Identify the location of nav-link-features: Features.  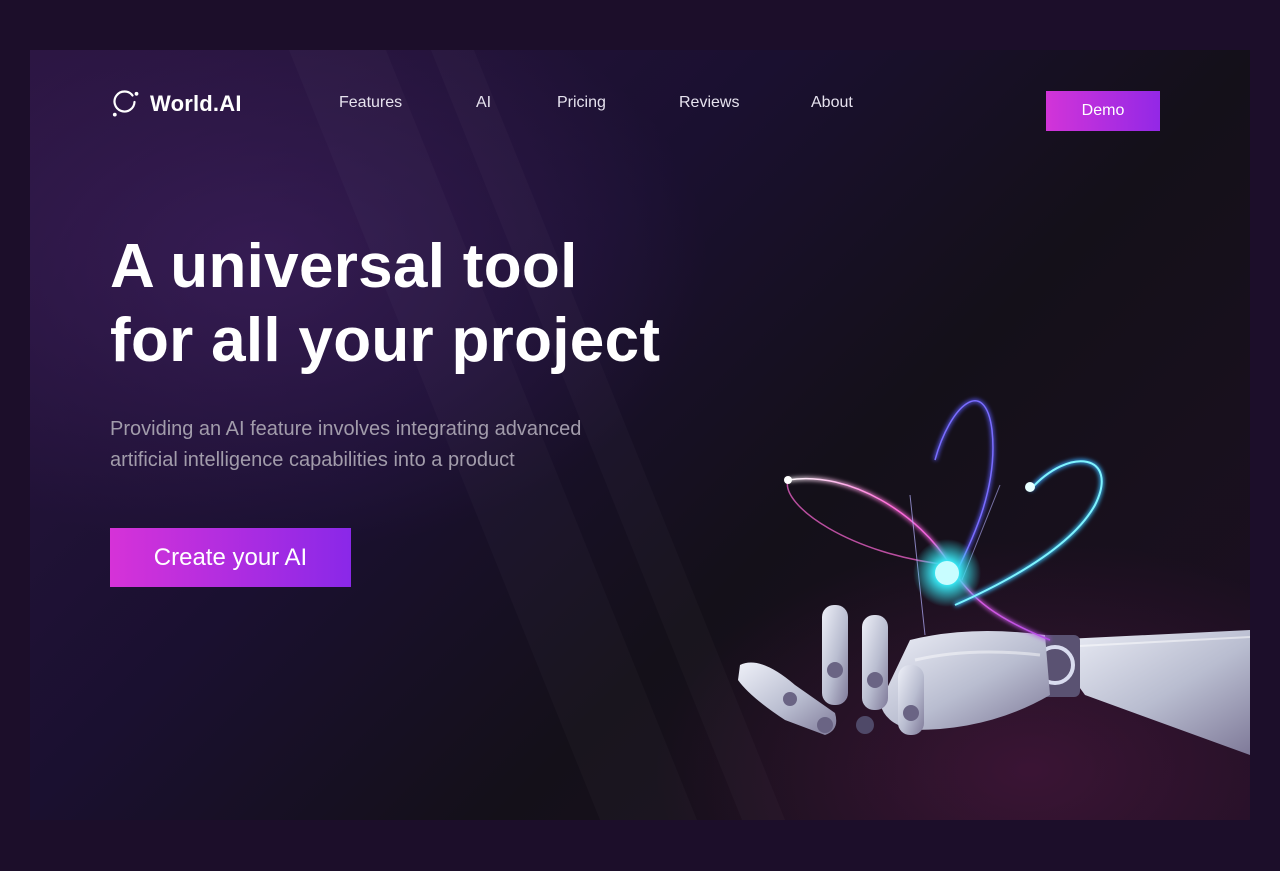
(370, 103).